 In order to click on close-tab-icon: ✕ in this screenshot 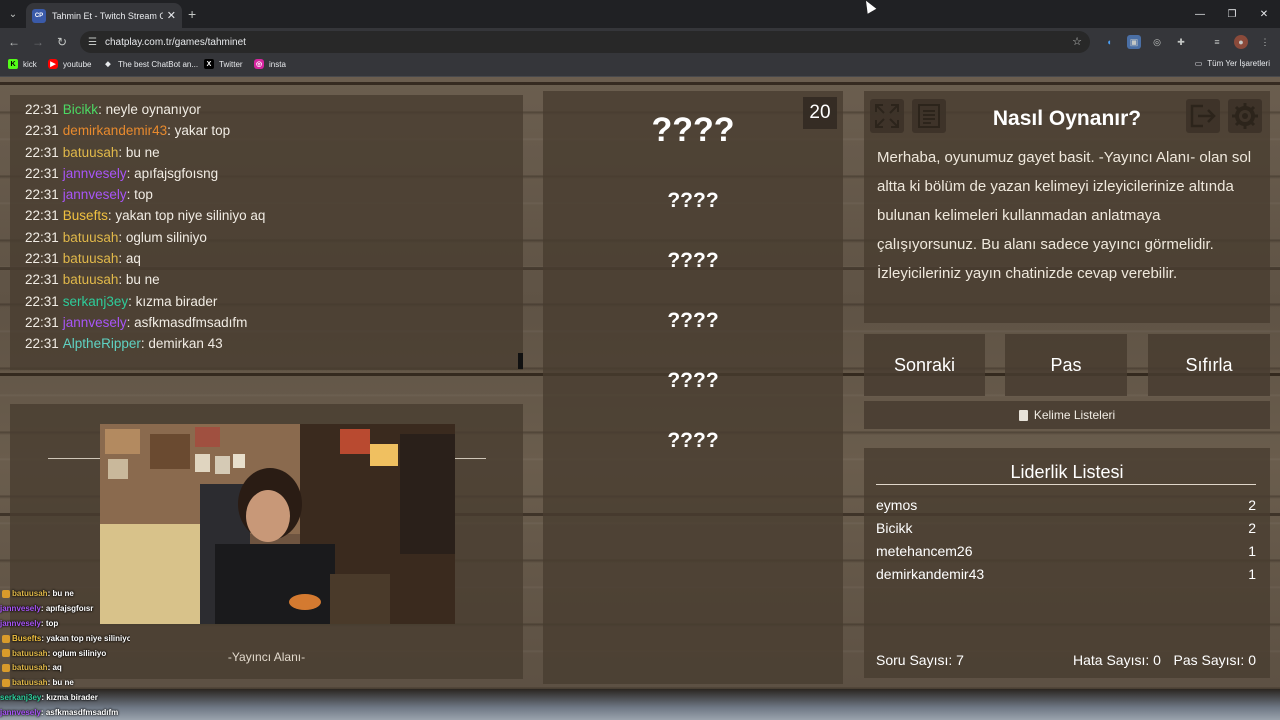, I will do `click(171, 15)`.